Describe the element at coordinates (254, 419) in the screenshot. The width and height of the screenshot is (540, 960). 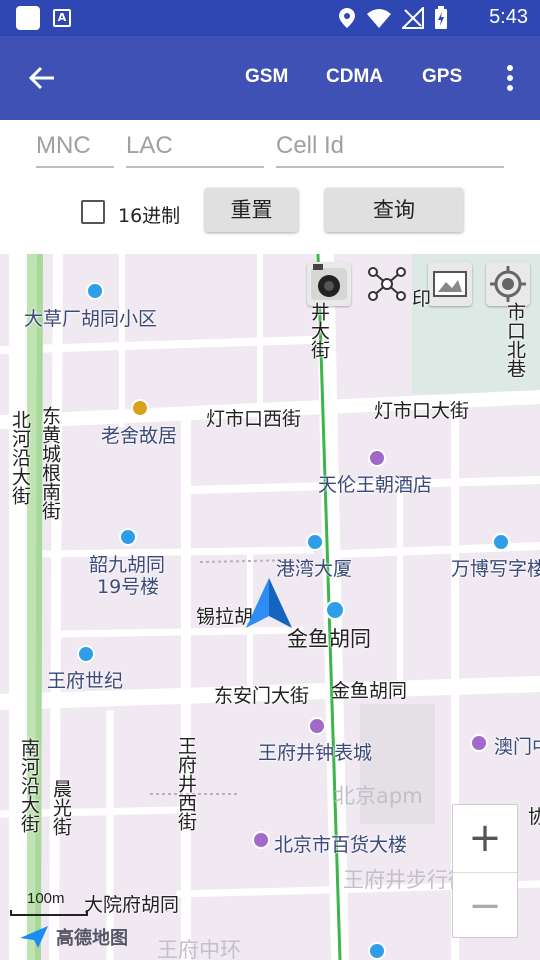
I see `label-dengshikou-west: 灯市口西街` at that location.